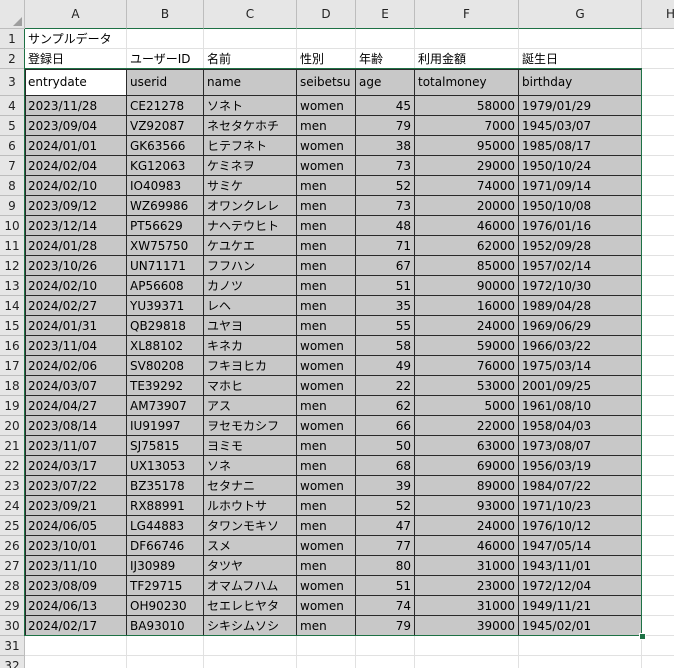 Image resolution: width=674 pixels, height=668 pixels. Describe the element at coordinates (467, 326) in the screenshot. I see `data-cell: 24000` at that location.